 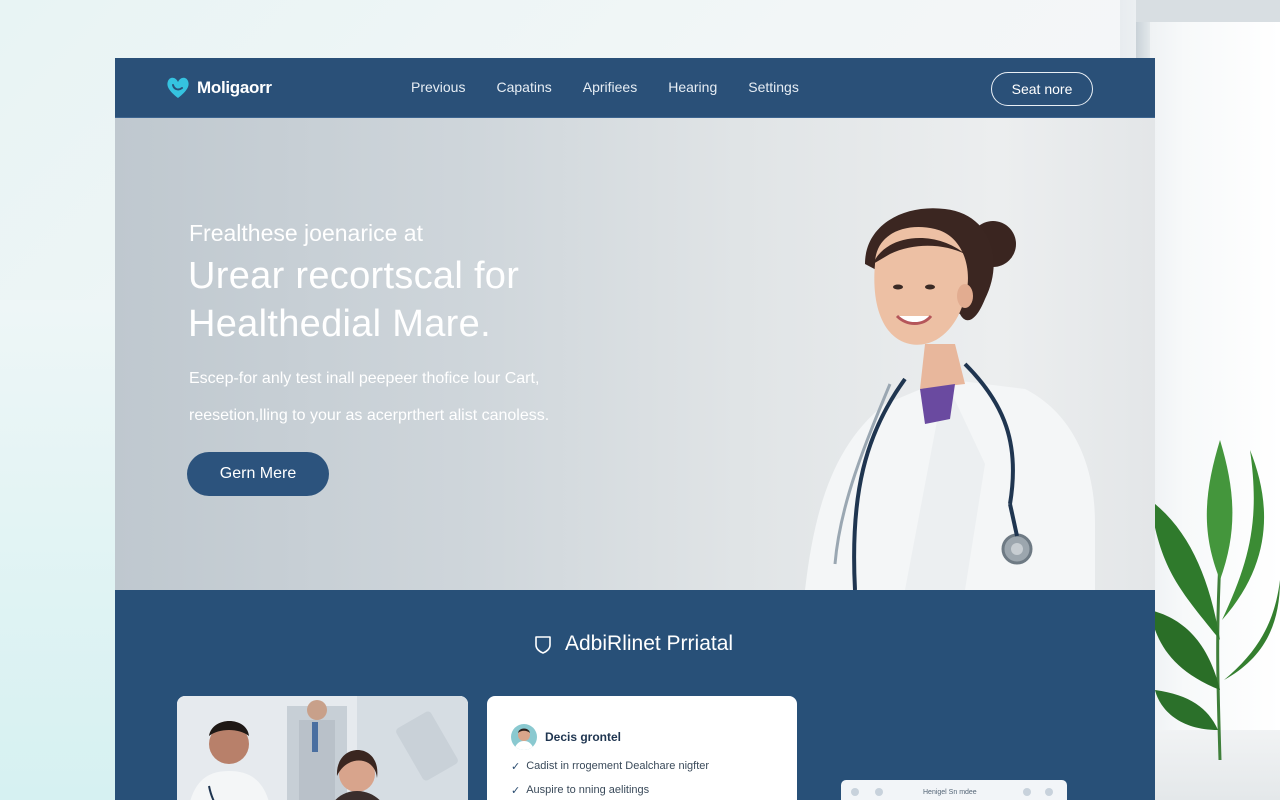 I want to click on hero-learn-more-button: Gern Mere, so click(x=258, y=474).